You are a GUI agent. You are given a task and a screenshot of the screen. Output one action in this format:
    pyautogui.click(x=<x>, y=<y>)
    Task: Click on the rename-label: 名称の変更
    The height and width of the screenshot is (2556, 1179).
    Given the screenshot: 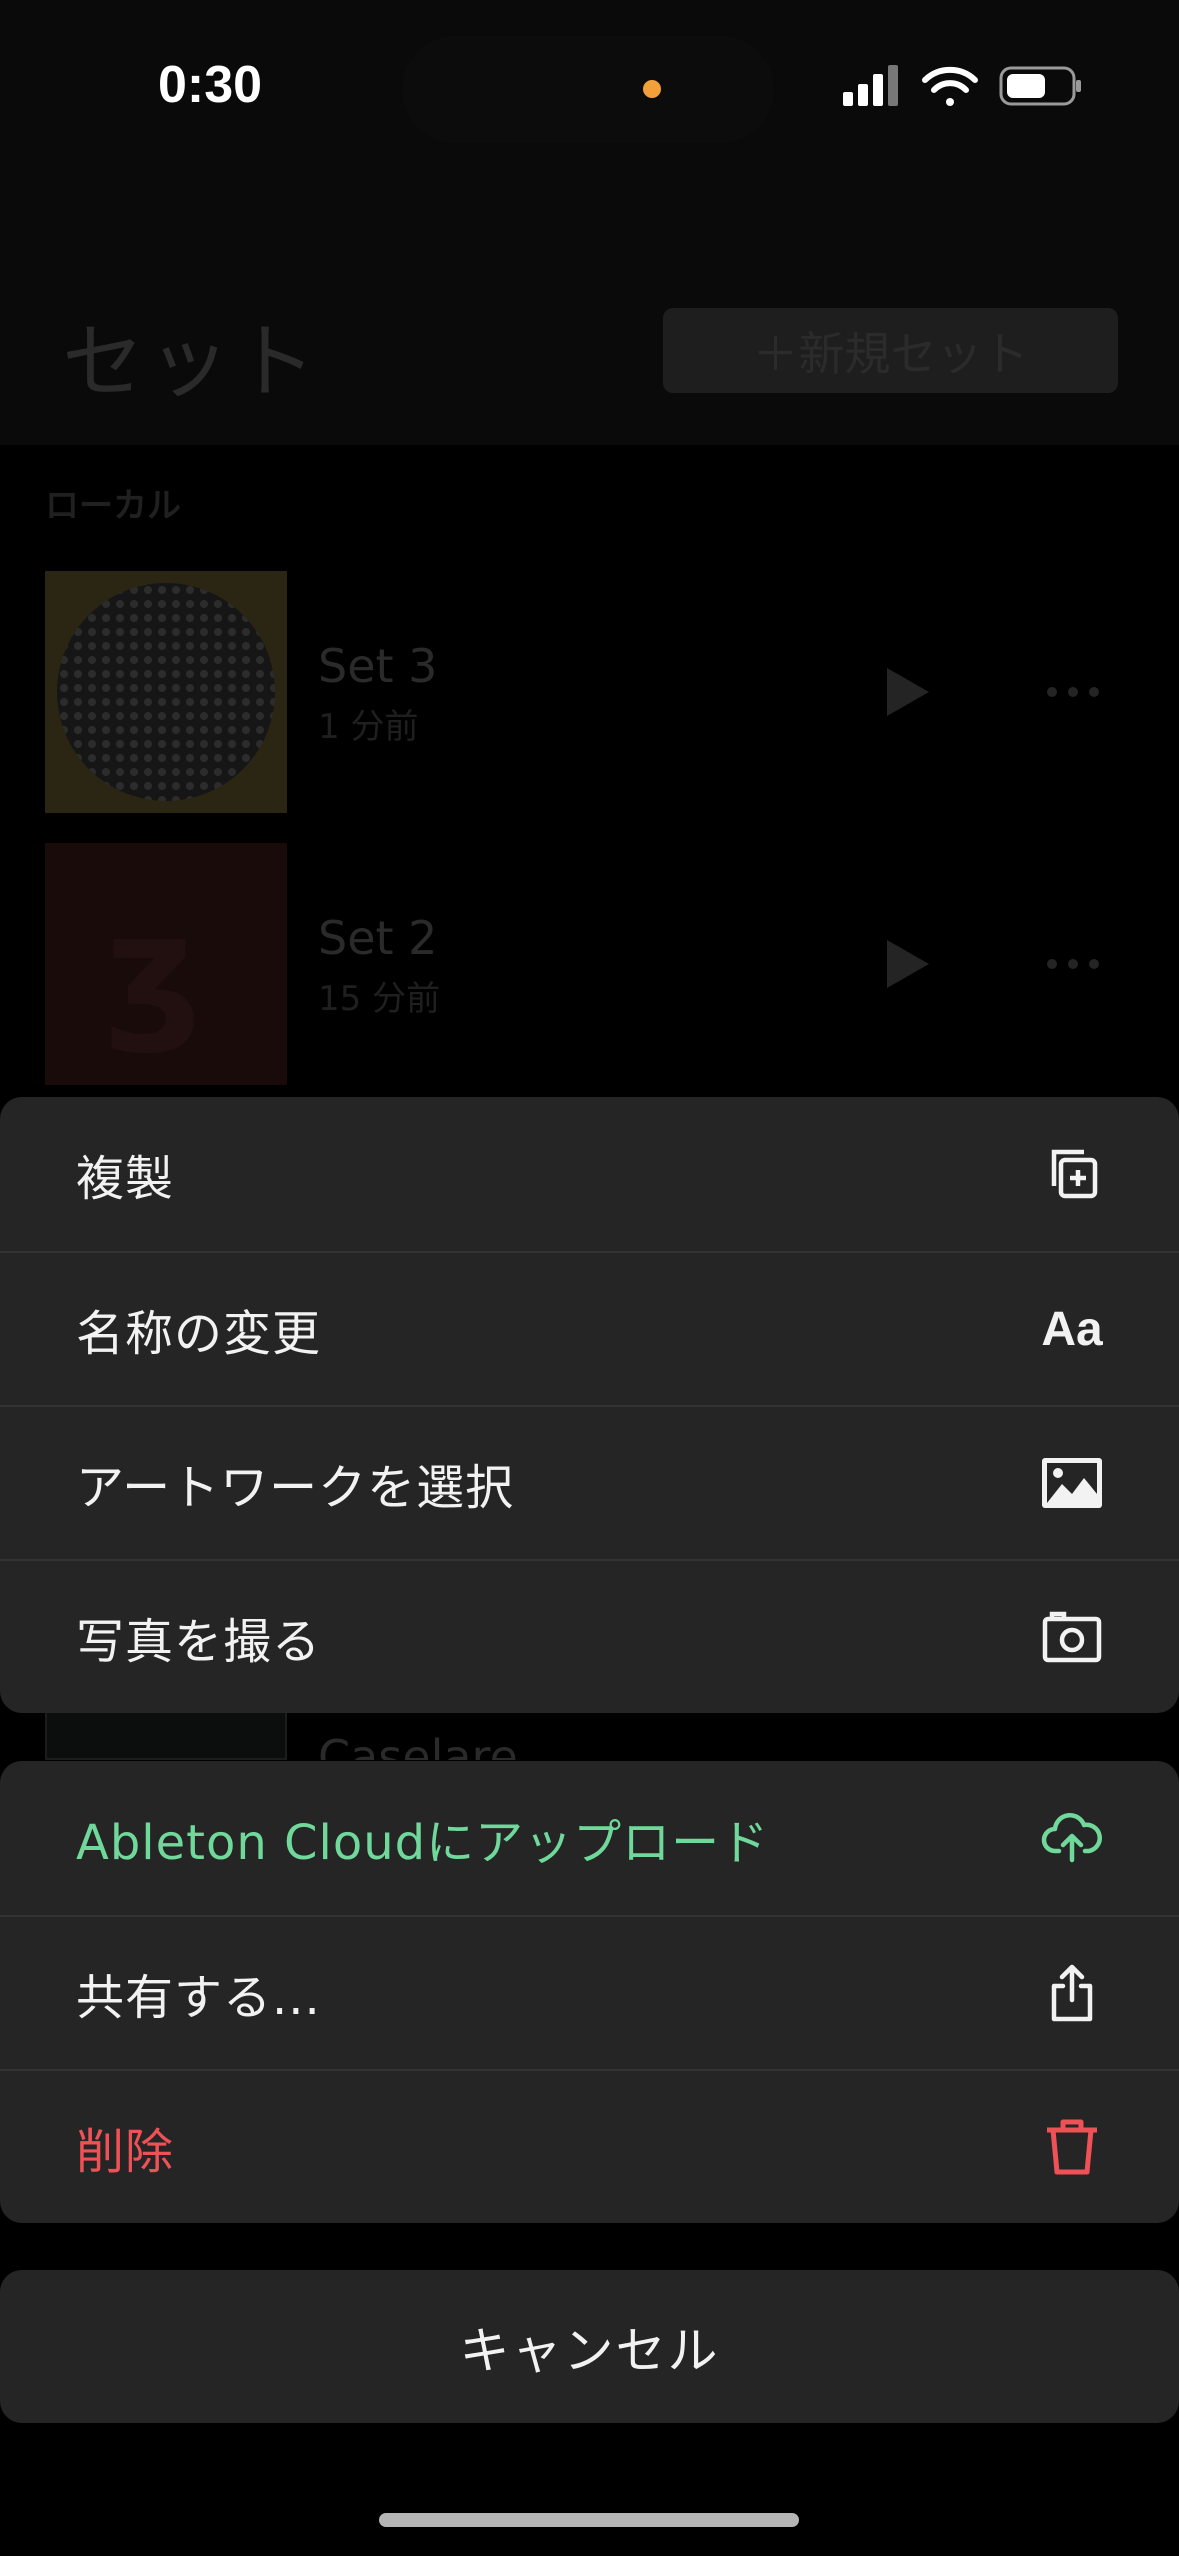 What is the action you would take?
    pyautogui.click(x=199, y=1334)
    